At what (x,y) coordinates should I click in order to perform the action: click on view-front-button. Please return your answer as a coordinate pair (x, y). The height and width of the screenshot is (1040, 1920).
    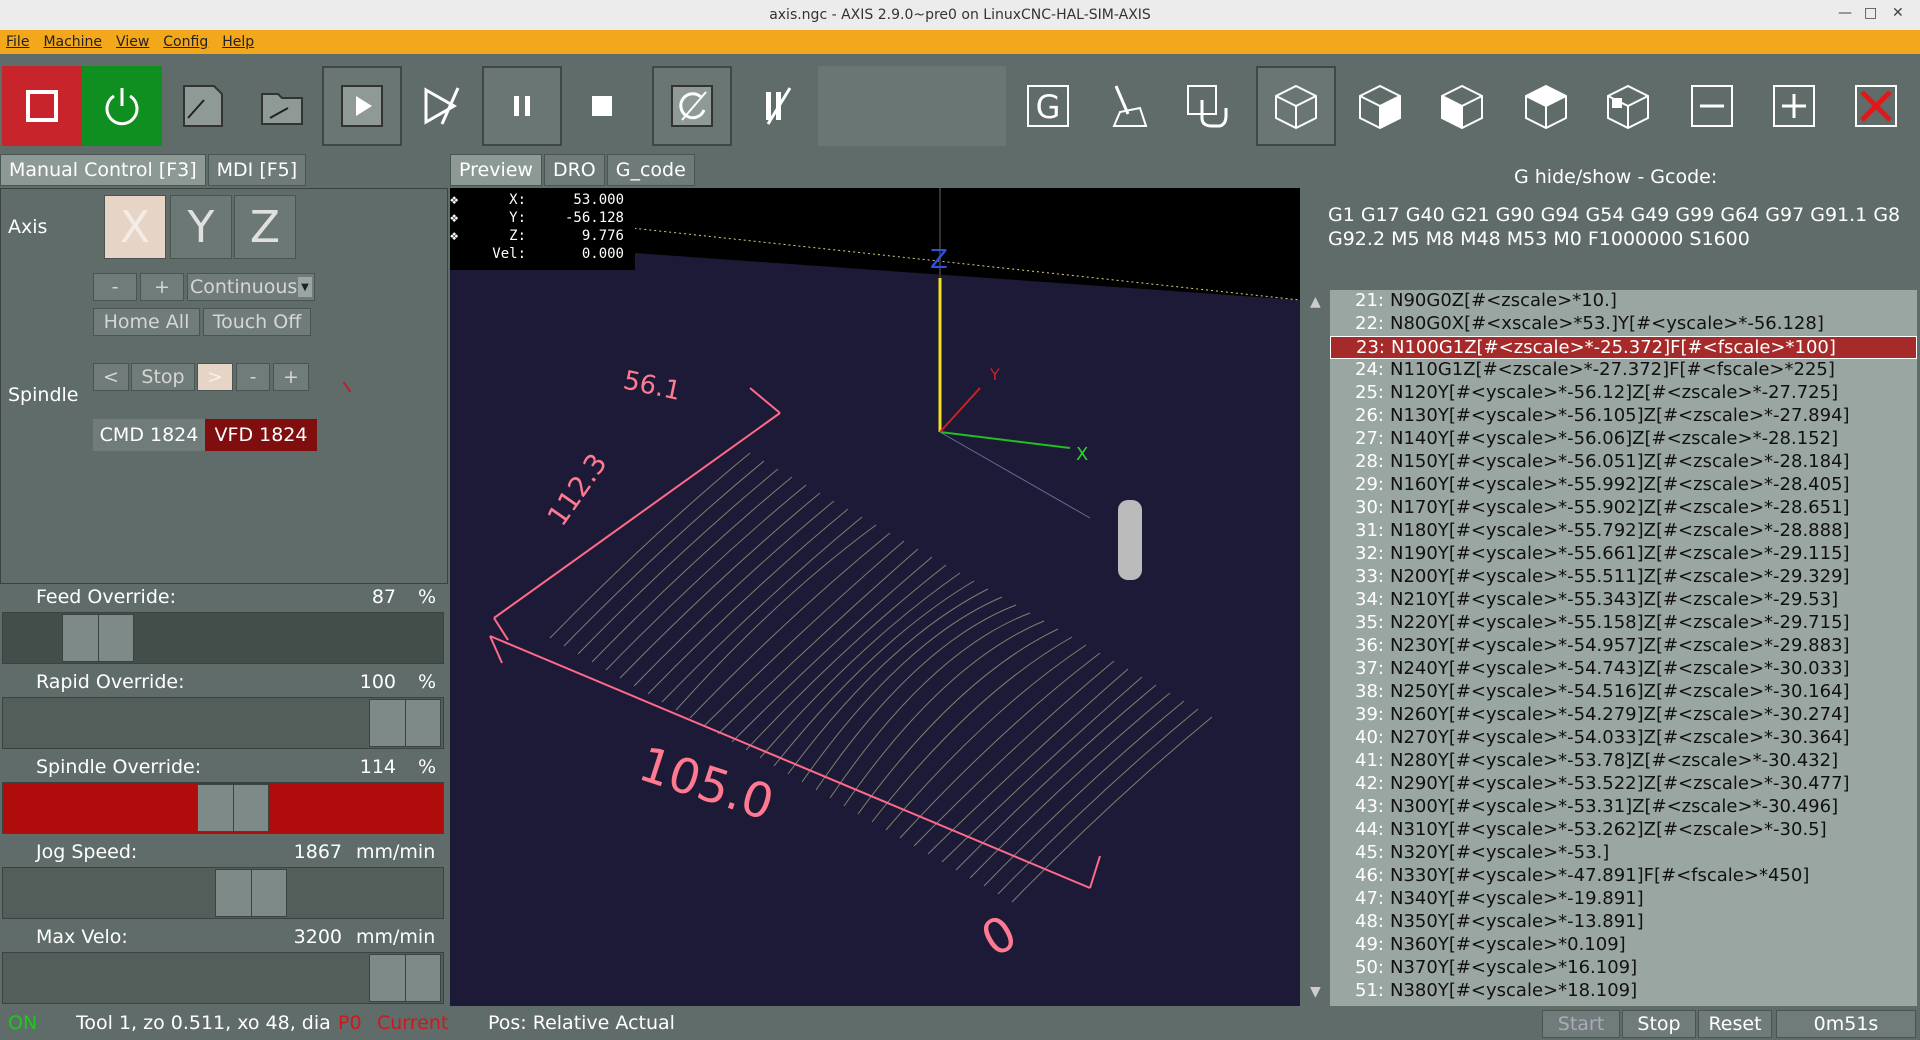
    Looking at the image, I should click on (1462, 106).